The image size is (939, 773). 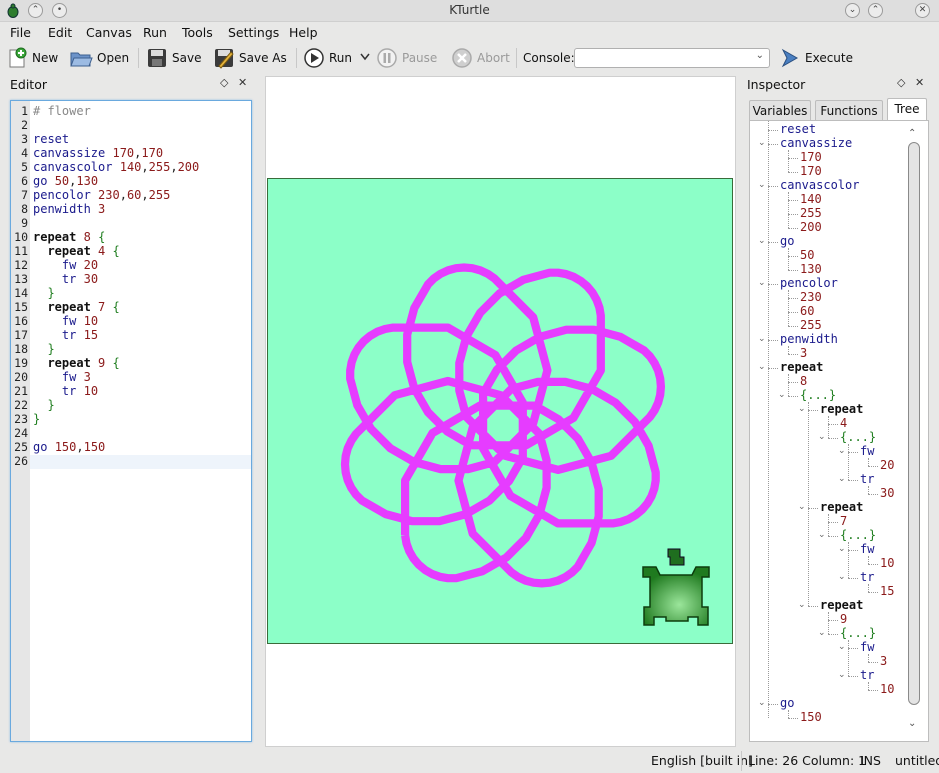 I want to click on console-input: ⌄, so click(x=672, y=58).